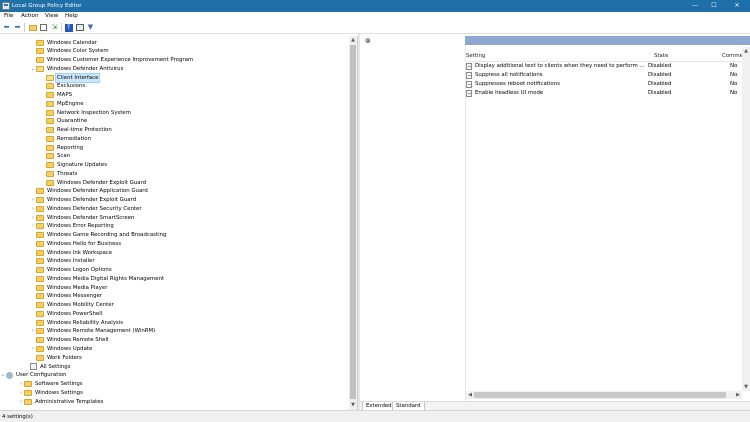 The height and width of the screenshot is (422, 750). What do you see at coordinates (30, 16) in the screenshot?
I see `menu-action: Action` at bounding box center [30, 16].